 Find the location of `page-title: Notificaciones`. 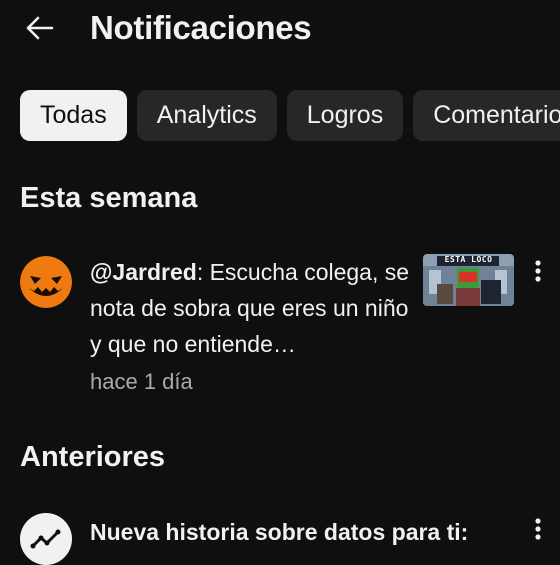

page-title: Notificaciones is located at coordinates (201, 27).